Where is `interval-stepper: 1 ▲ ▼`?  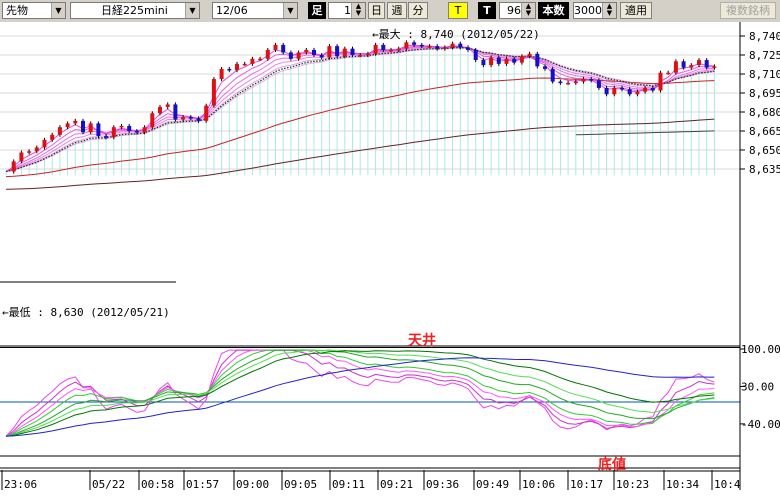
interval-stepper: 1 ▲ ▼ is located at coordinates (347, 10).